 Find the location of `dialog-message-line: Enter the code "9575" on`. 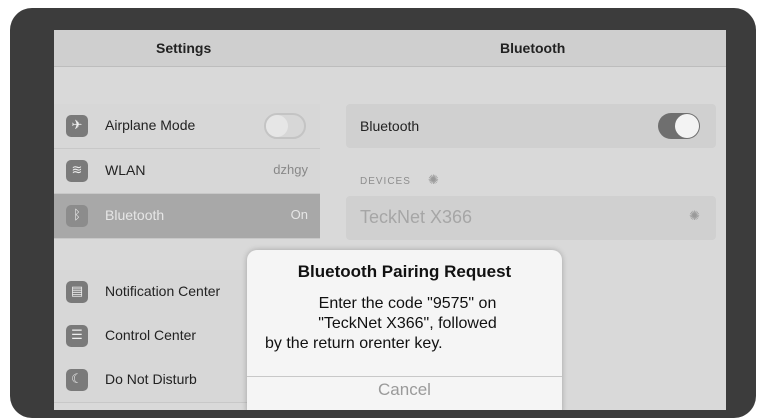

dialog-message-line: Enter the code "9575" on is located at coordinates (407, 303).